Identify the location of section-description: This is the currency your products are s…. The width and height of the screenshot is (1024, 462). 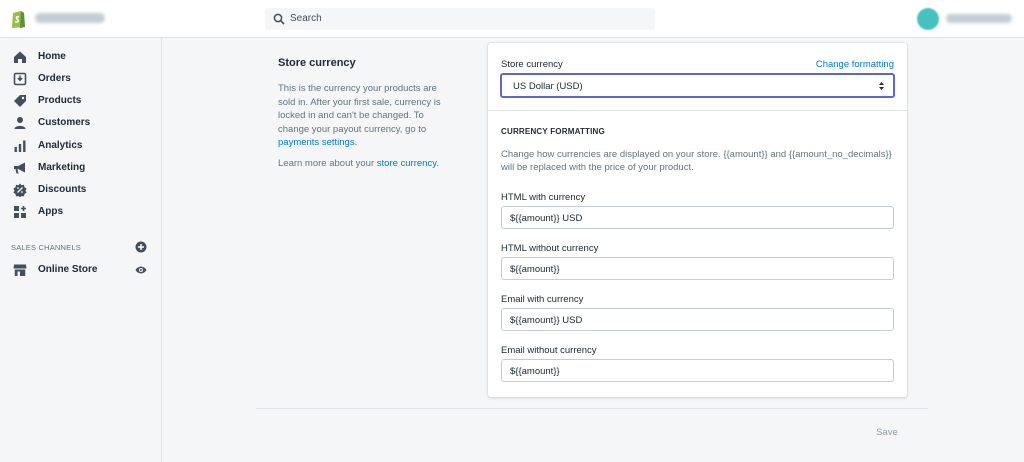
(362, 116).